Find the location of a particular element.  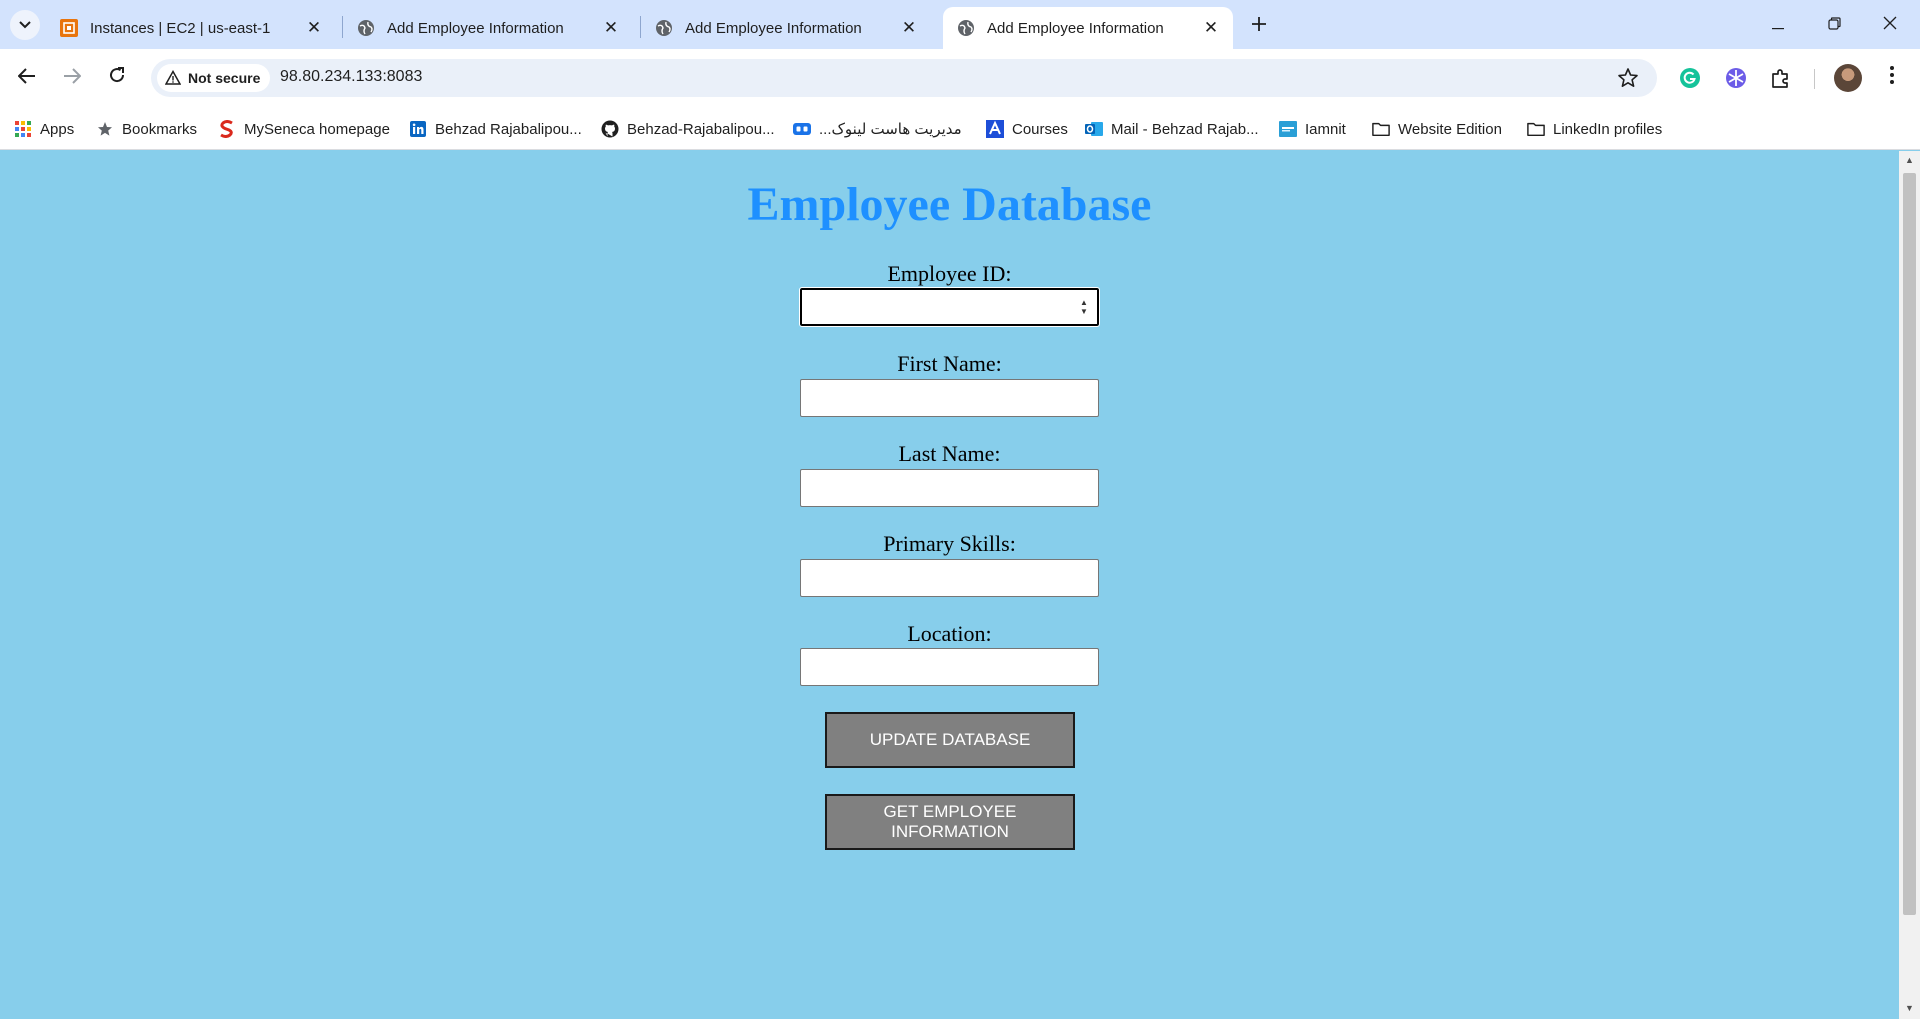

warning-icon is located at coordinates (173, 77).